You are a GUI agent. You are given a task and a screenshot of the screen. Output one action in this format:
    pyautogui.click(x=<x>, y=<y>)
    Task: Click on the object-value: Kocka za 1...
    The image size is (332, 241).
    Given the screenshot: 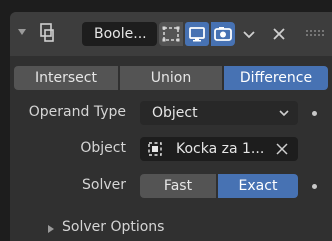 What is the action you would take?
    pyautogui.click(x=220, y=149)
    